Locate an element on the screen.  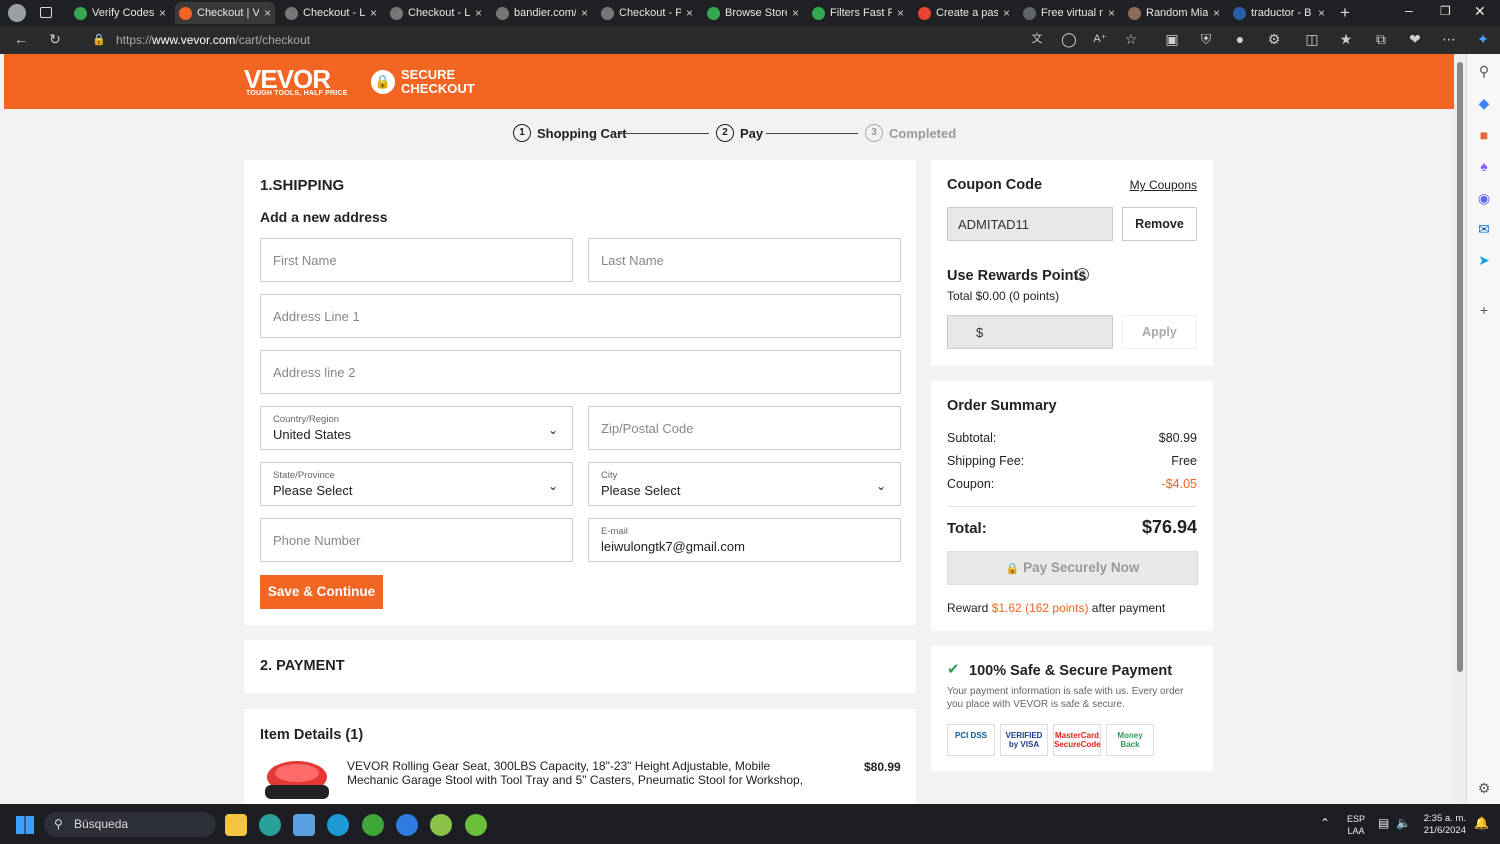
scrollbar-thumb is located at coordinates (1460, 367).